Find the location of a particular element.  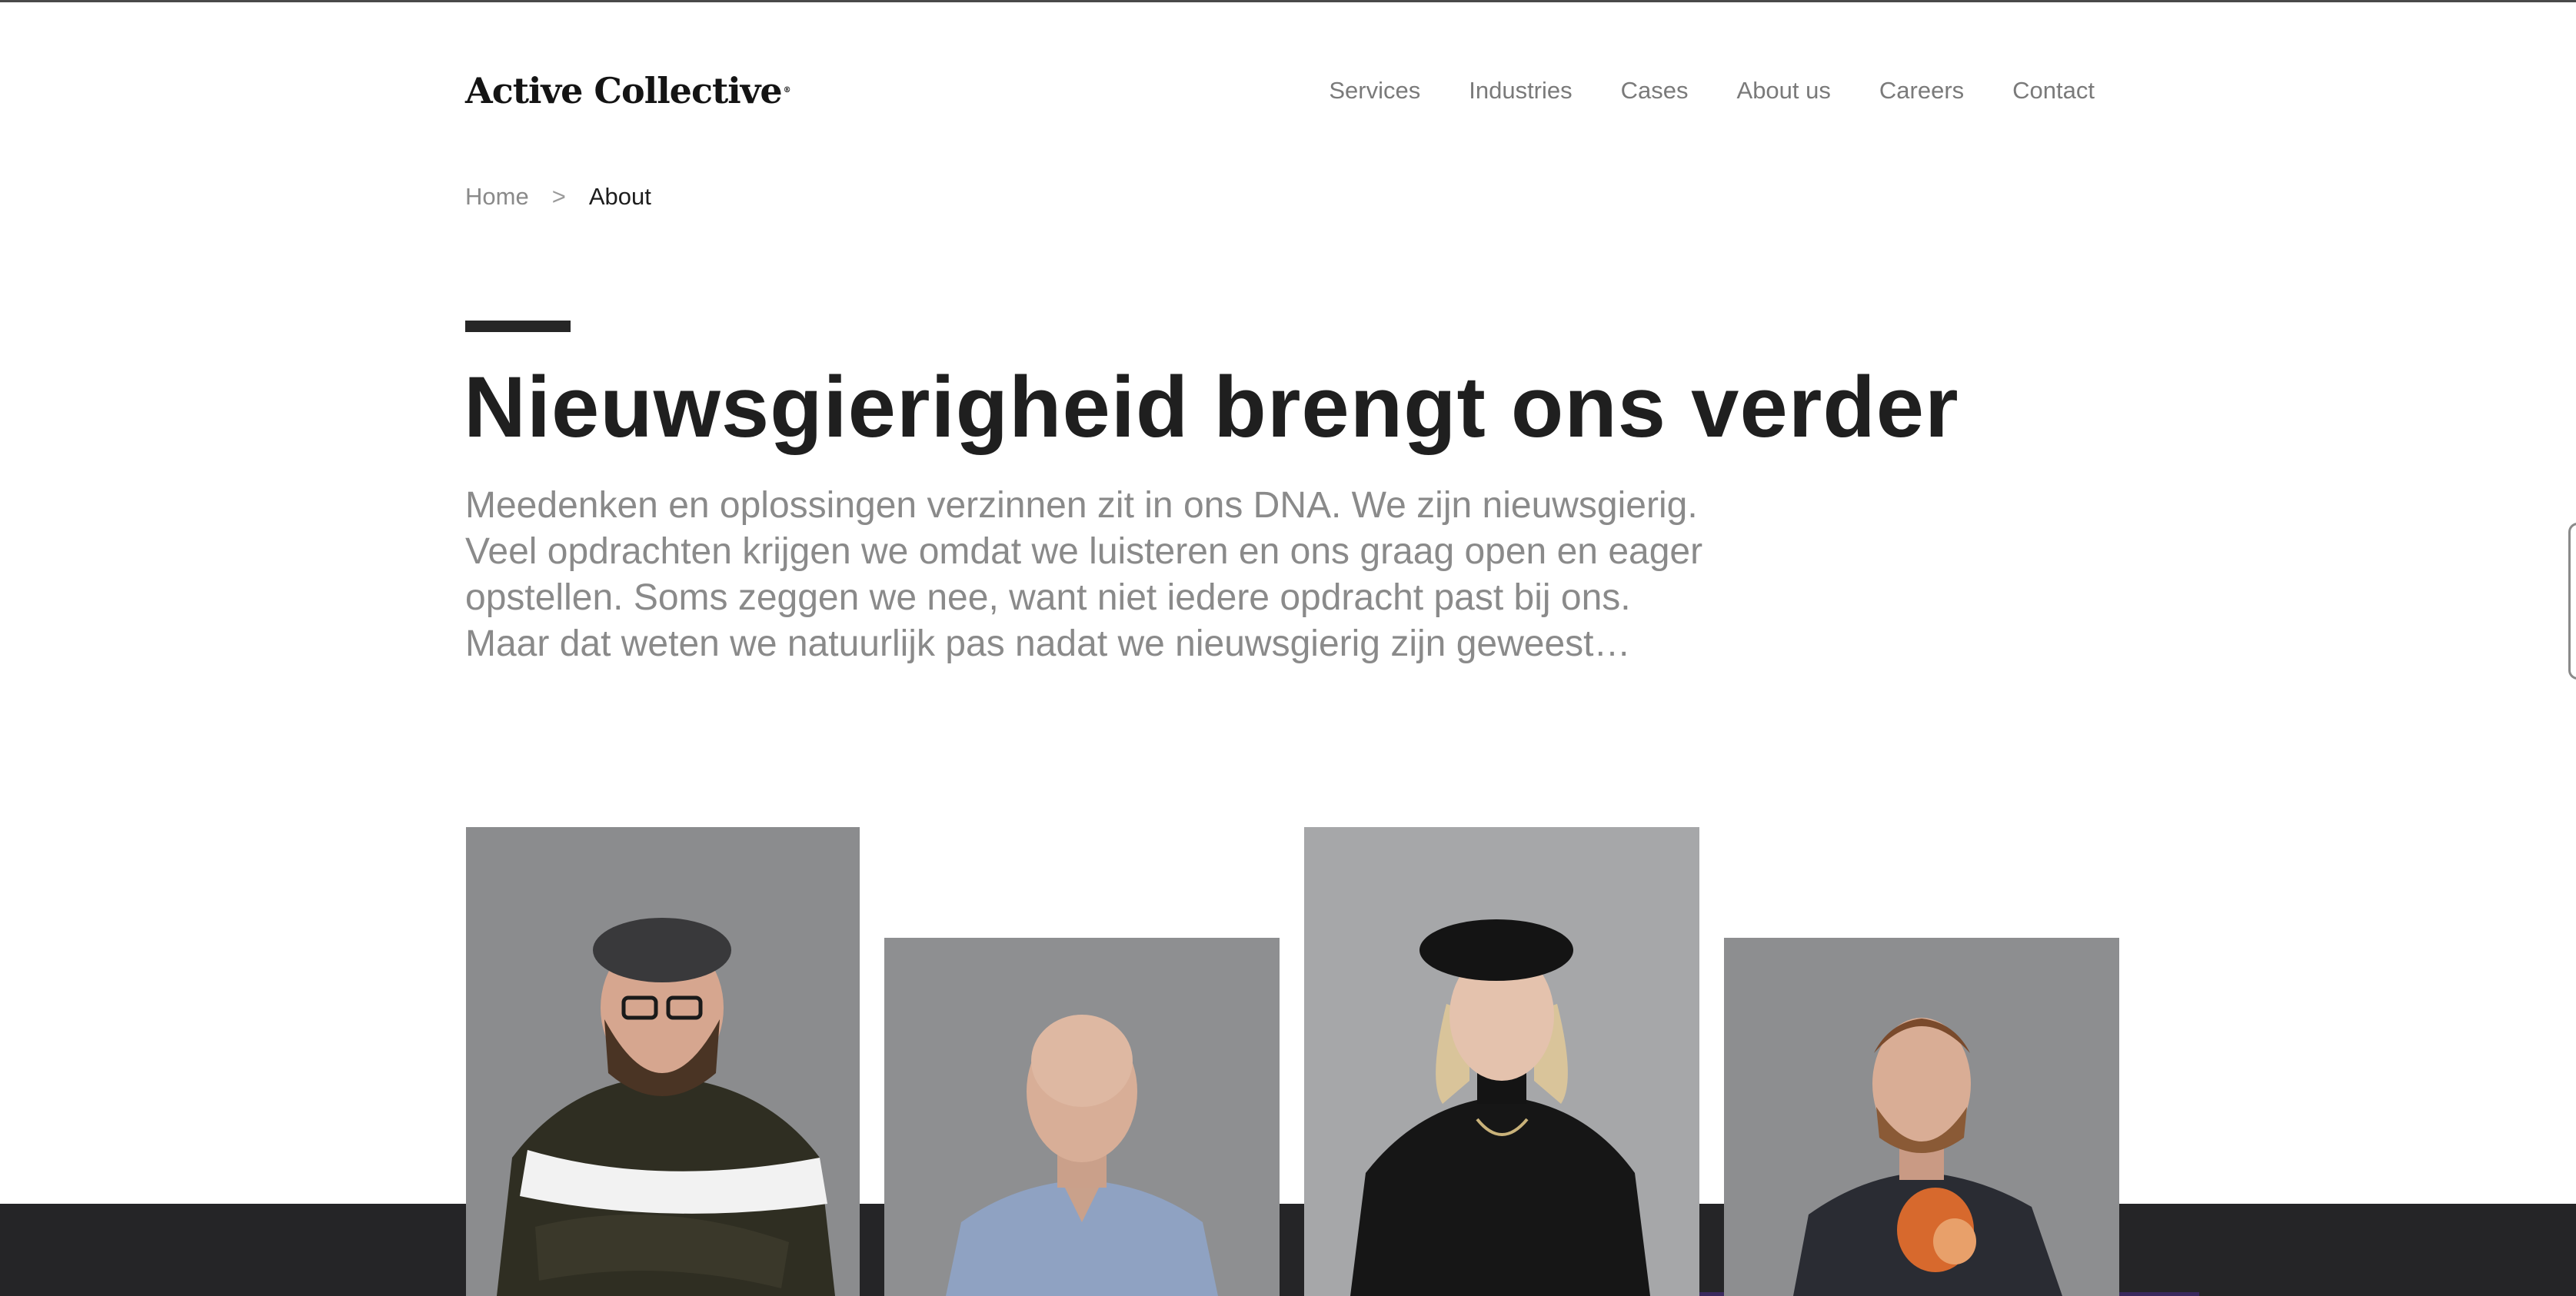

nav-item-contact: Contact is located at coordinates (2053, 91).